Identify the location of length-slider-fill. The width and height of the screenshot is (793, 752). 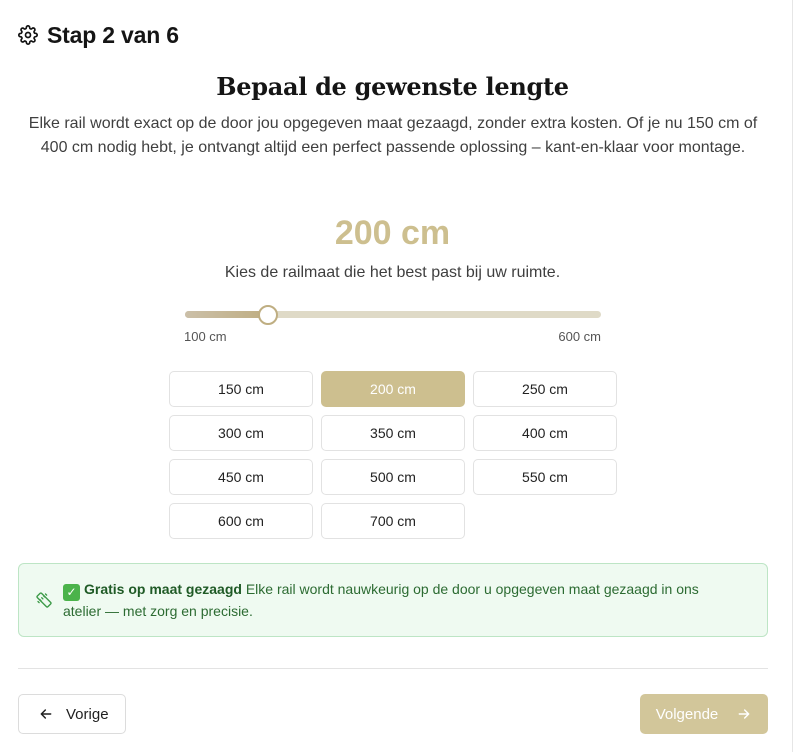
(227, 314).